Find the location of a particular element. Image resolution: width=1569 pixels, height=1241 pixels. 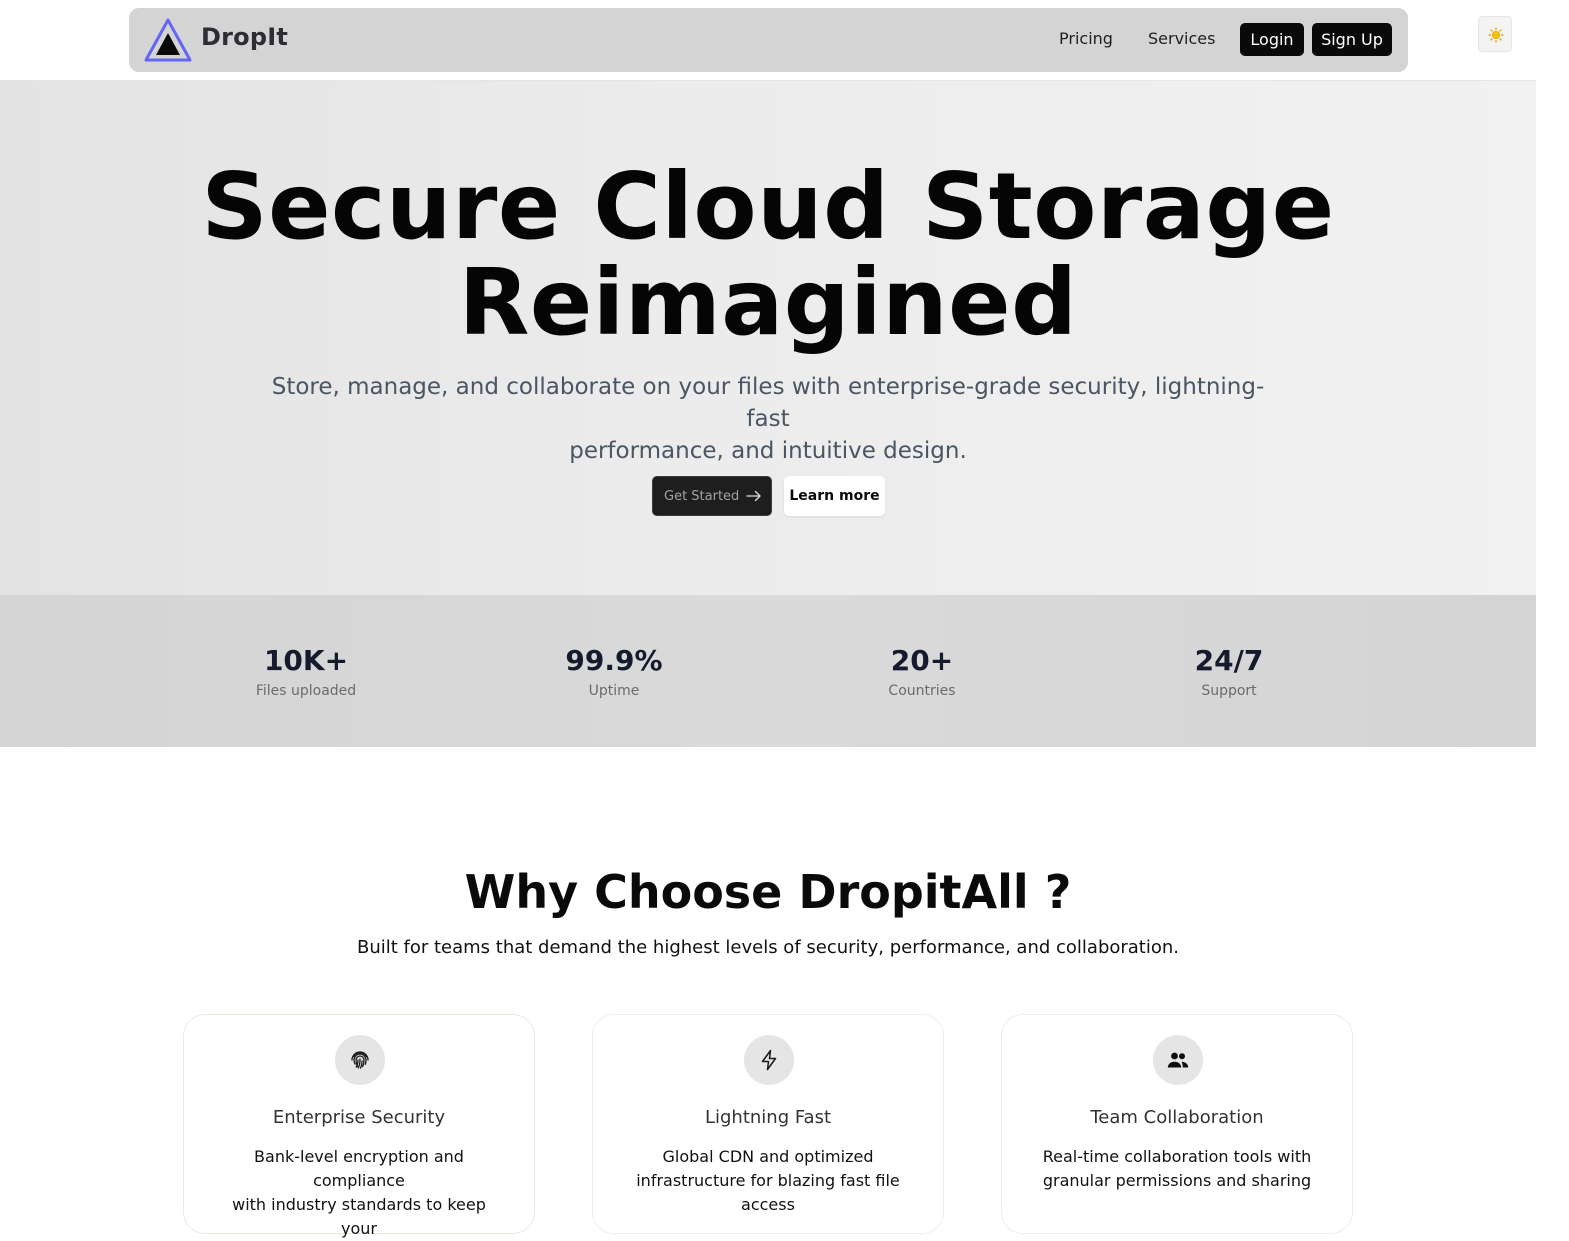

get-started-label: Get Started is located at coordinates (702, 496).